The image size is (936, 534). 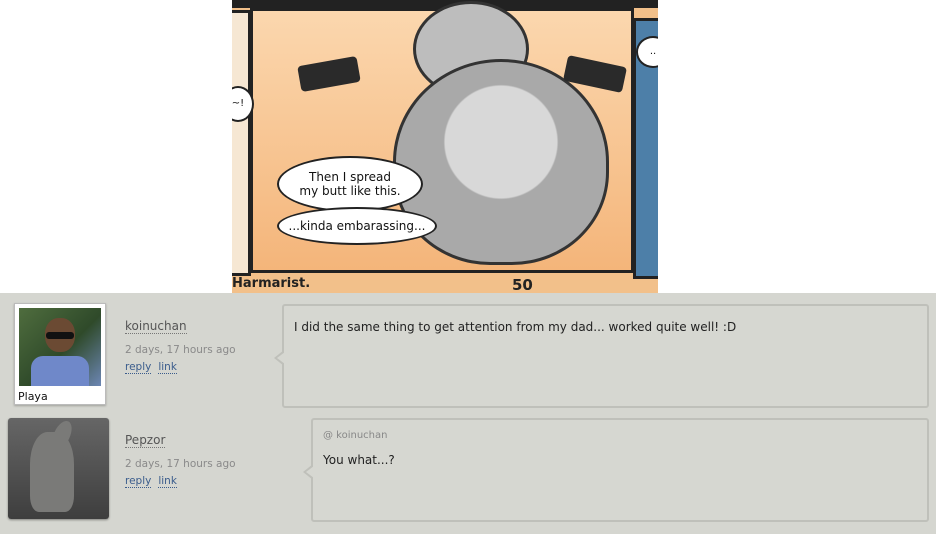 What do you see at coordinates (271, 283) in the screenshot?
I see `comic-credit: Harmarist.` at bounding box center [271, 283].